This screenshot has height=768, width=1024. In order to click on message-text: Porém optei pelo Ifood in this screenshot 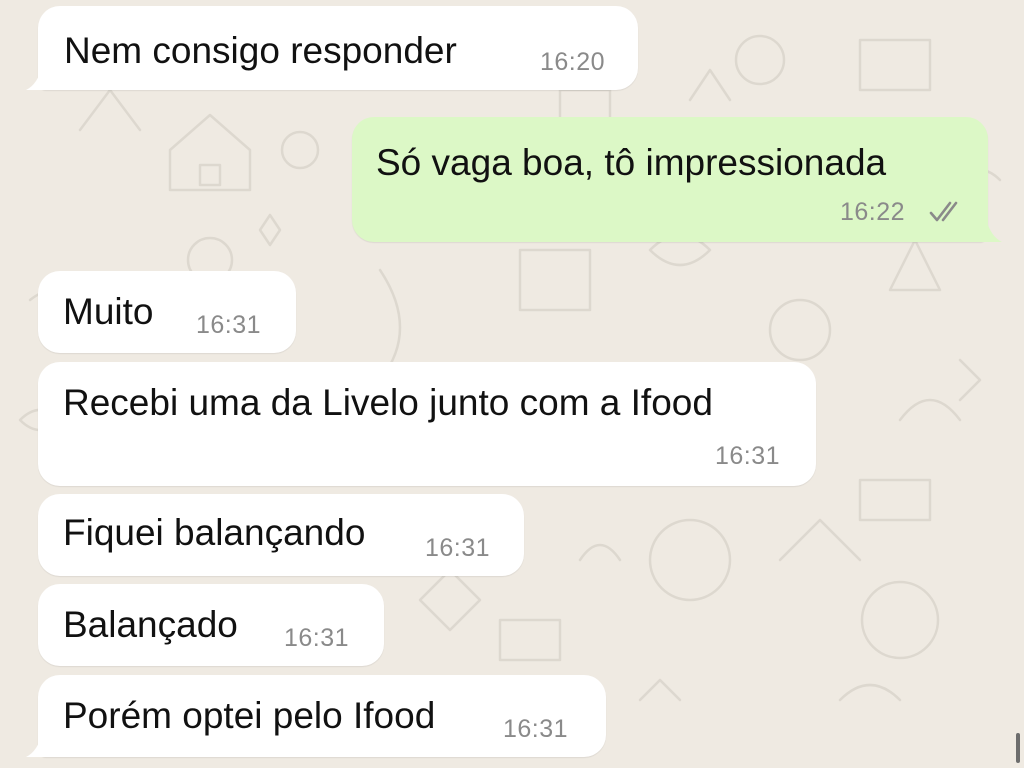, I will do `click(249, 715)`.